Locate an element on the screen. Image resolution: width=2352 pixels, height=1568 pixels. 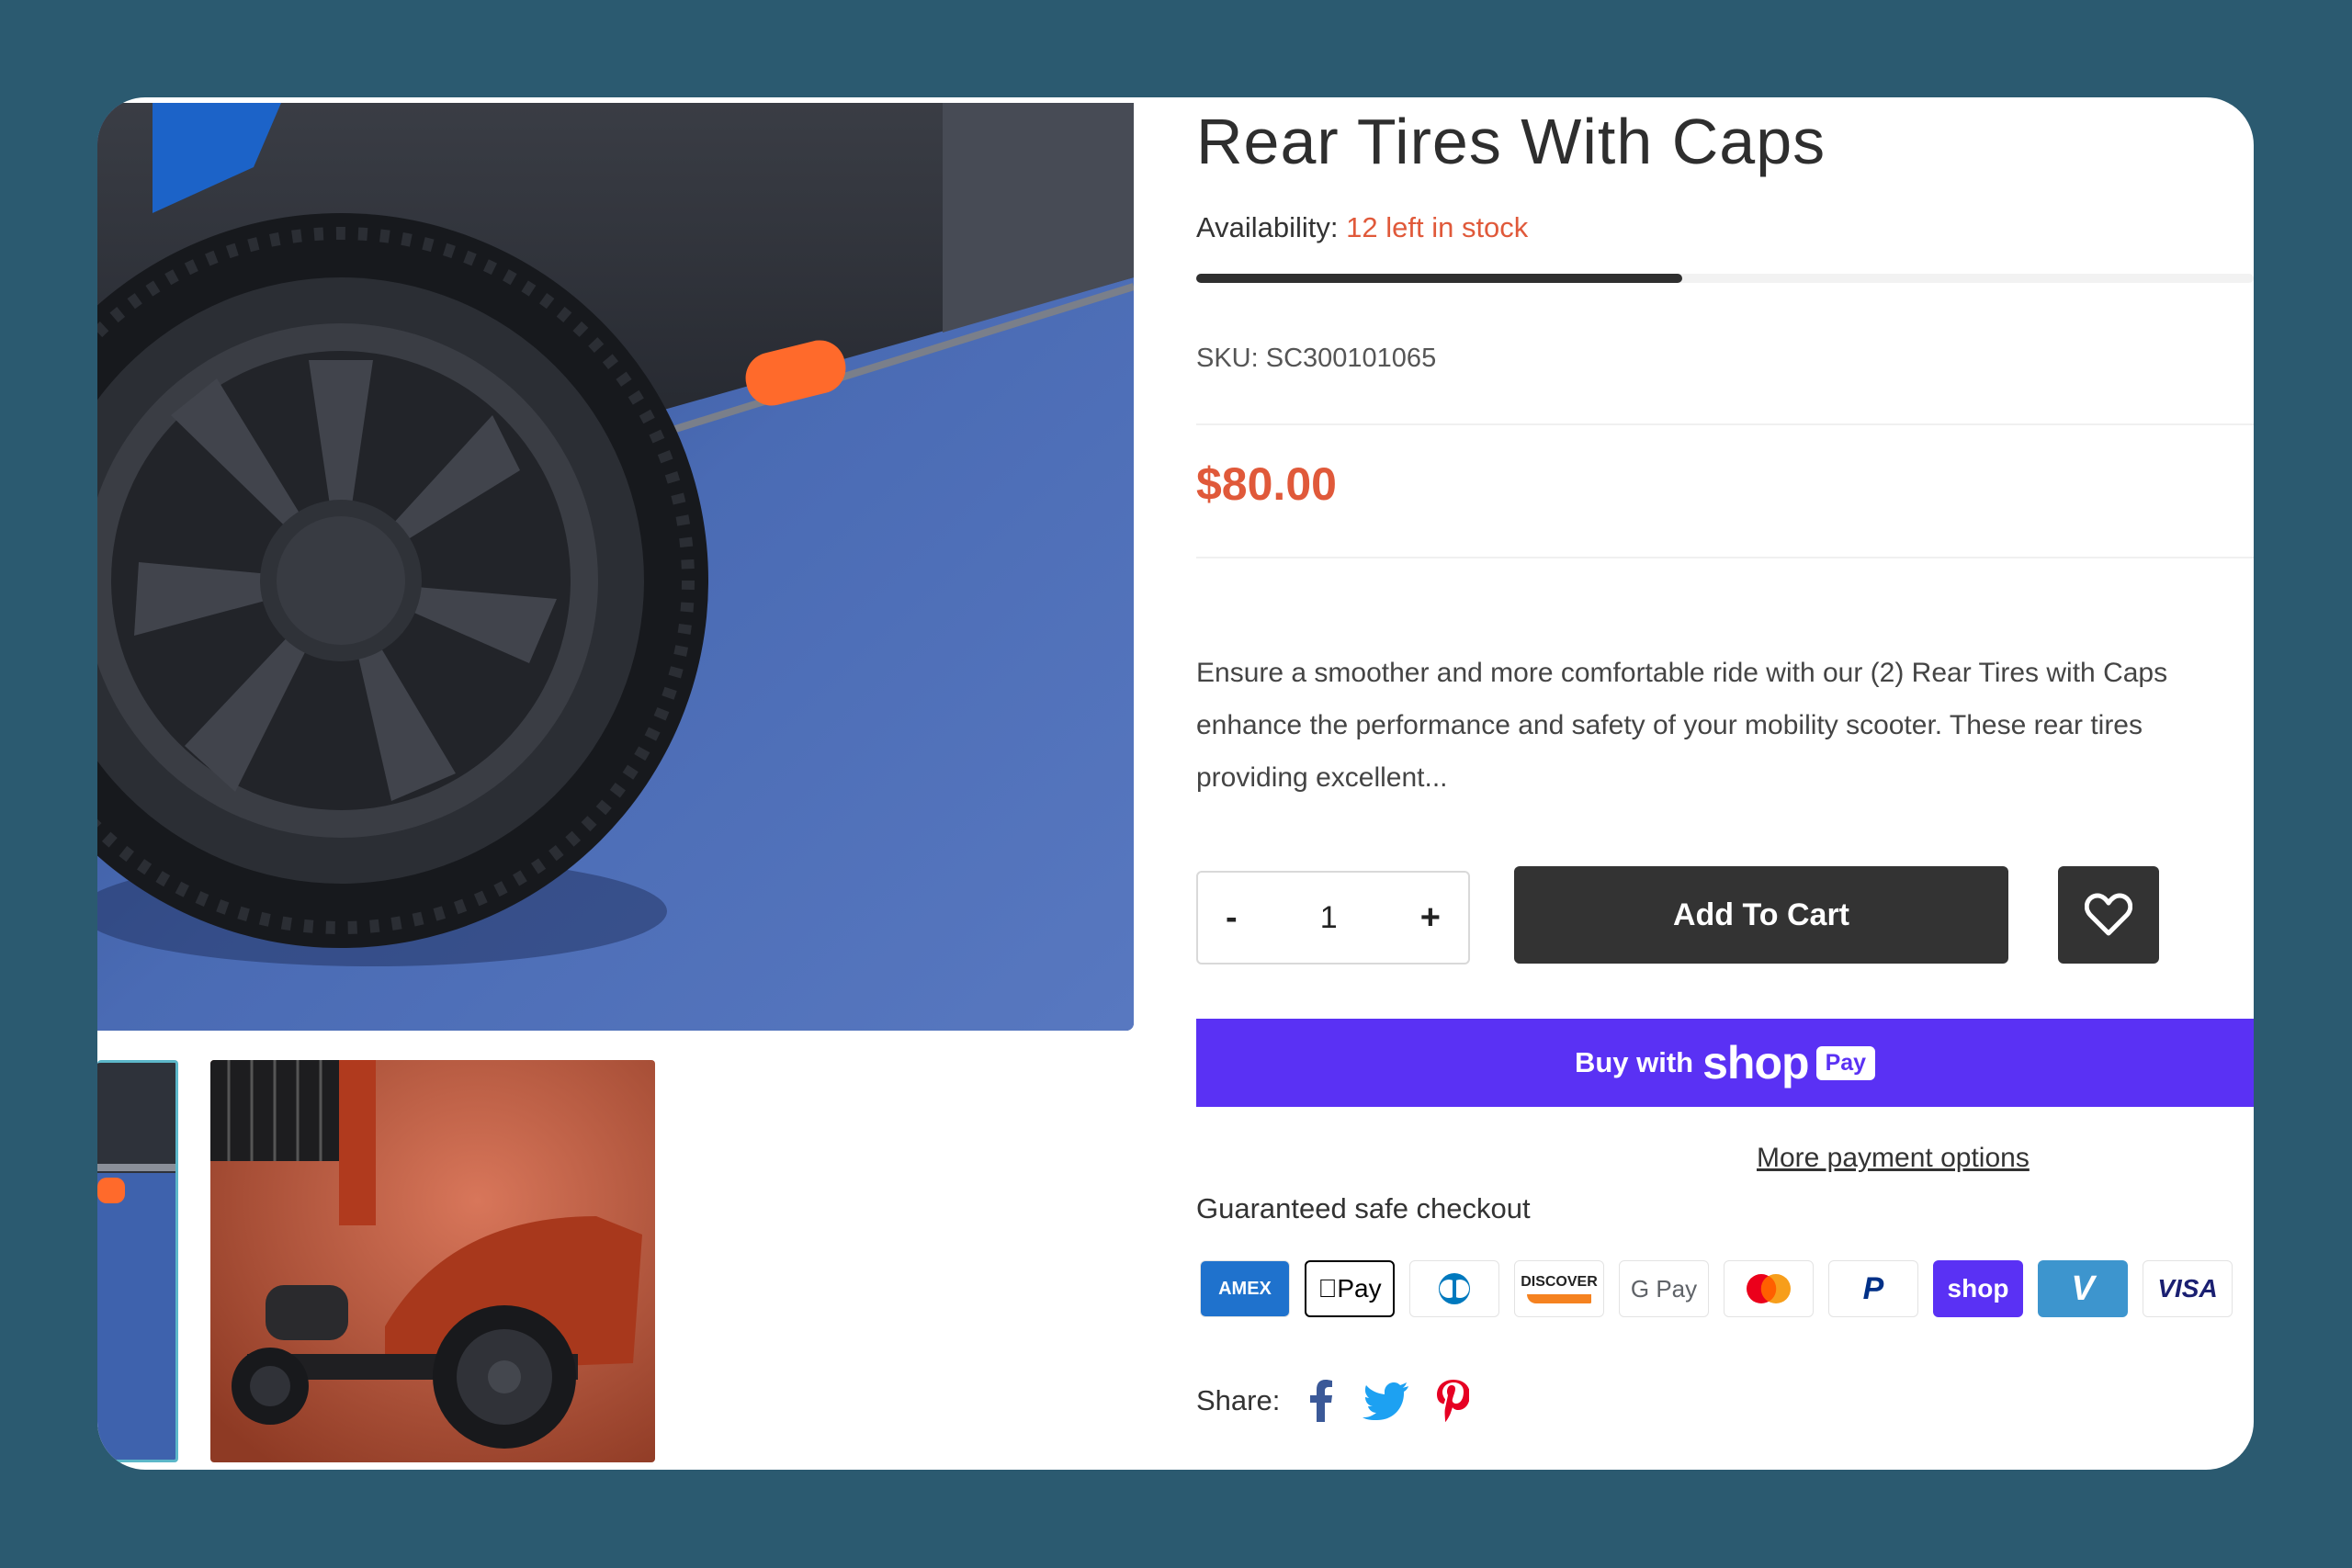
add-to-cart-button: Add To Cart is located at coordinates (1761, 915).